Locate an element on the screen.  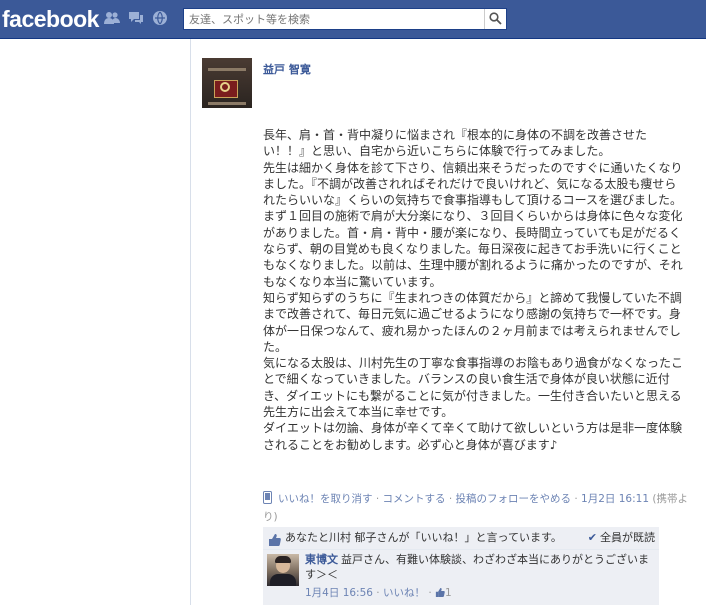
post-timestamp: 1月2日 16:11 is located at coordinates (615, 499).